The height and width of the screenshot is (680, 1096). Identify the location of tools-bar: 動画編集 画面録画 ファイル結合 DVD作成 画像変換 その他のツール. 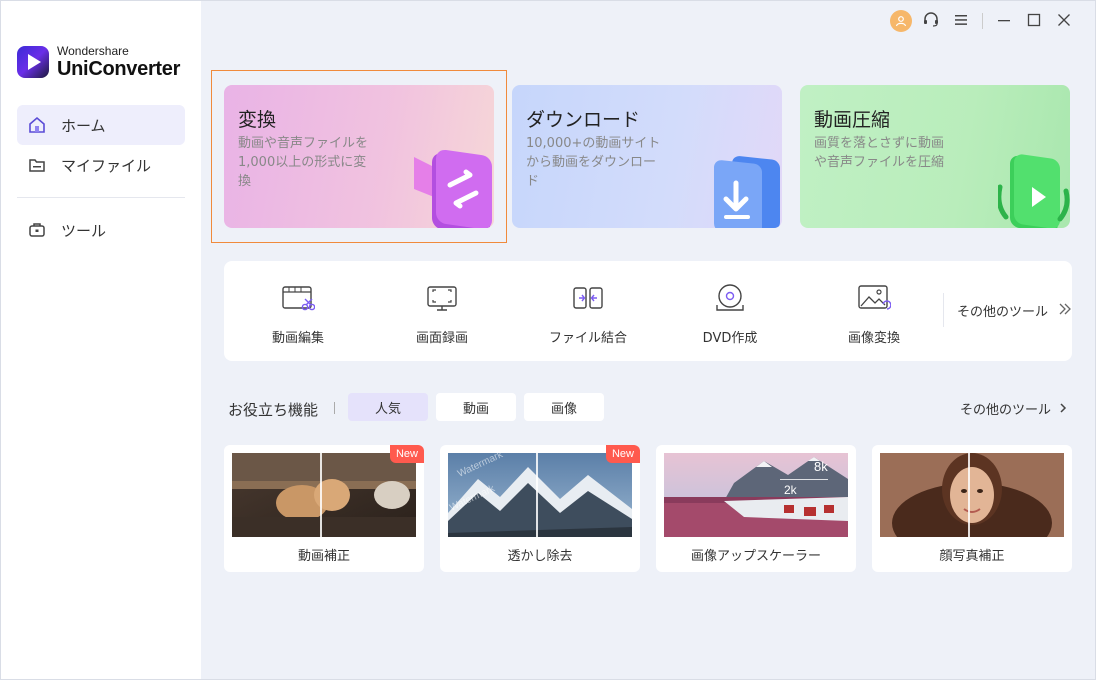
(648, 311).